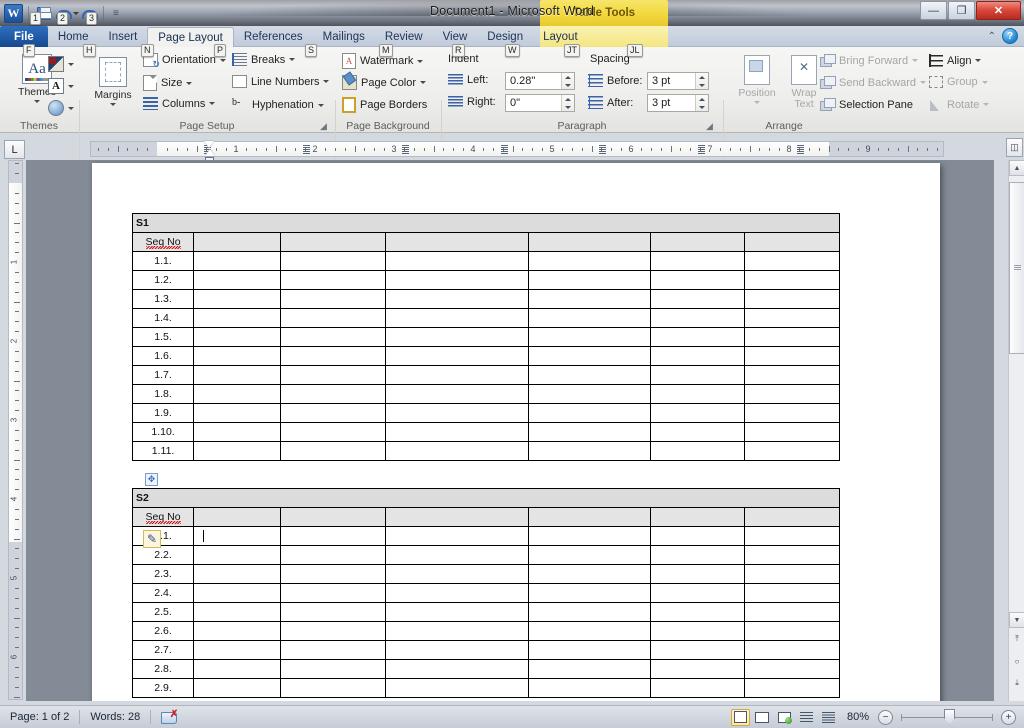 This screenshot has width=1024, height=728. Describe the element at coordinates (955, 60) in the screenshot. I see `align-button: Align` at that location.